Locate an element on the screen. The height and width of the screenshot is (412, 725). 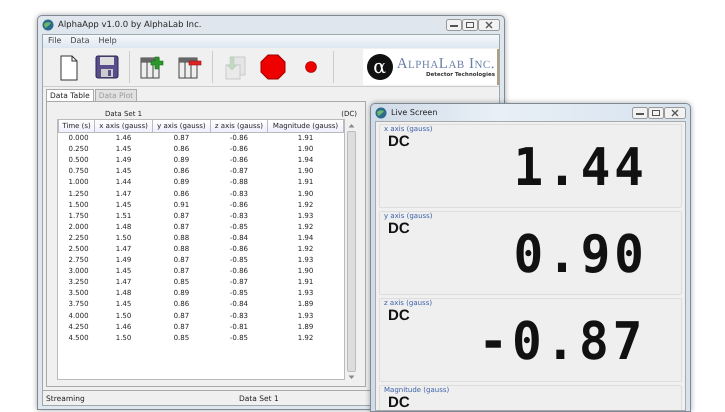
logo-mark: α is located at coordinates (379, 67).